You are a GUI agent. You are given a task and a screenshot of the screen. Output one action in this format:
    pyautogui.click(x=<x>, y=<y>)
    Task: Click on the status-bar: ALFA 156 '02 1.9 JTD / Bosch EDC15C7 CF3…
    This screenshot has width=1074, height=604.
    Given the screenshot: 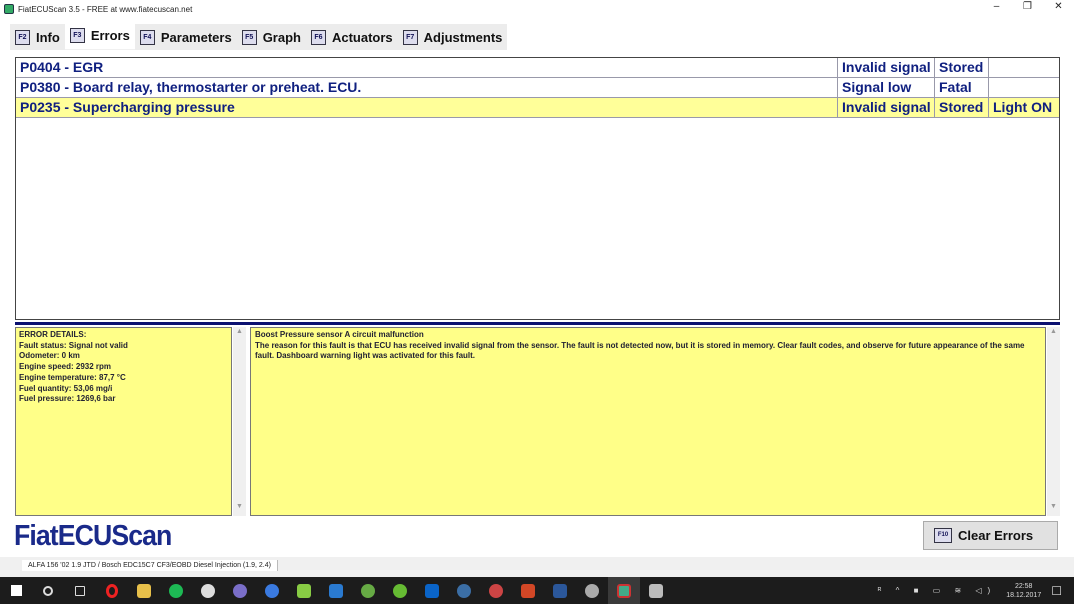 What is the action you would take?
    pyautogui.click(x=537, y=567)
    